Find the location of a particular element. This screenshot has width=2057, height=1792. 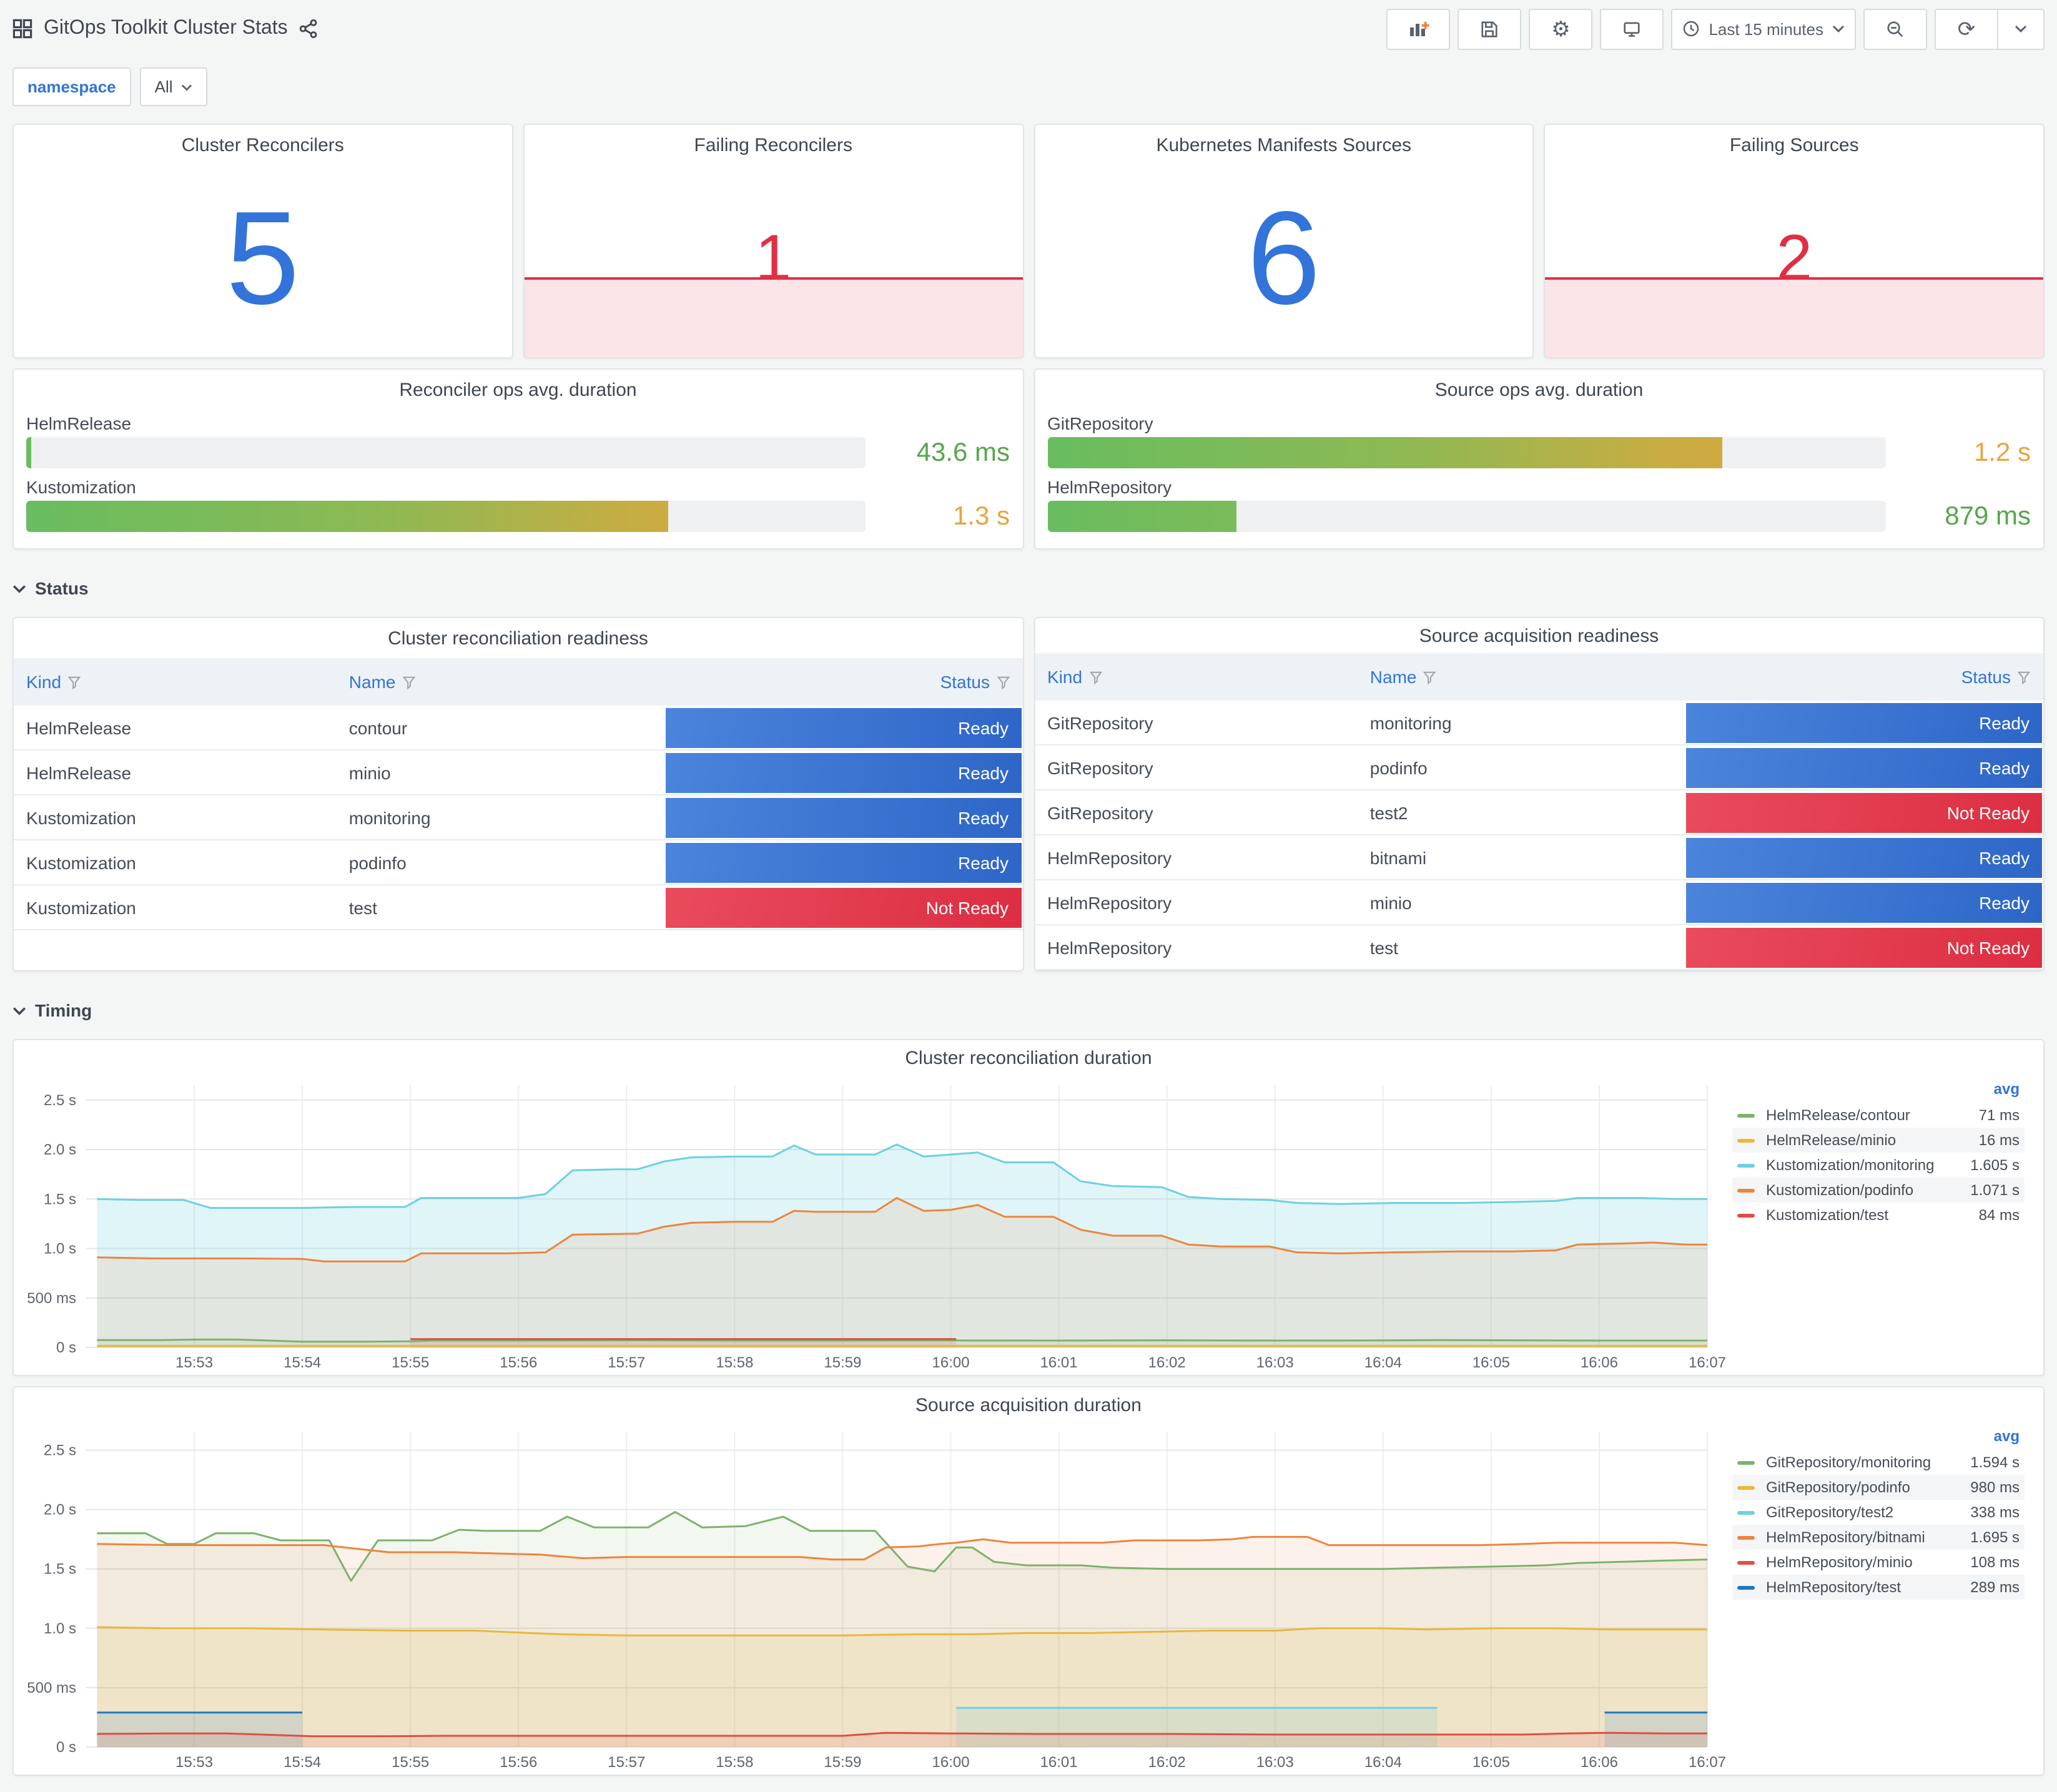

legend-item: HelmRelease/contour 71 ms is located at coordinates (1878, 1115).